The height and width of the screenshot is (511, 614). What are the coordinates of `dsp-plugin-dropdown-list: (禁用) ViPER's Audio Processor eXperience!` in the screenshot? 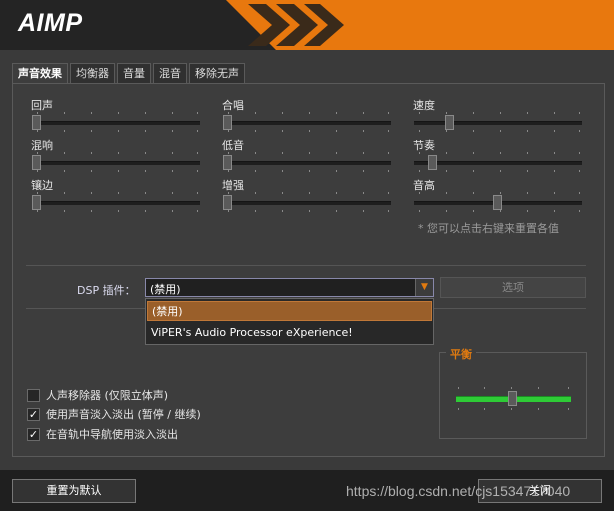 It's located at (289, 321).